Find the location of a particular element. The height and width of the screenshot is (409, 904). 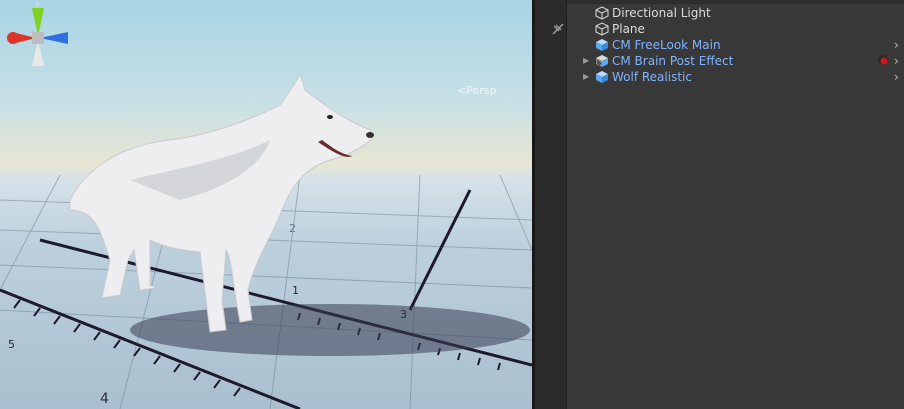

hierarchy-item-directional-light: Directional Light is located at coordinates (735, 13).